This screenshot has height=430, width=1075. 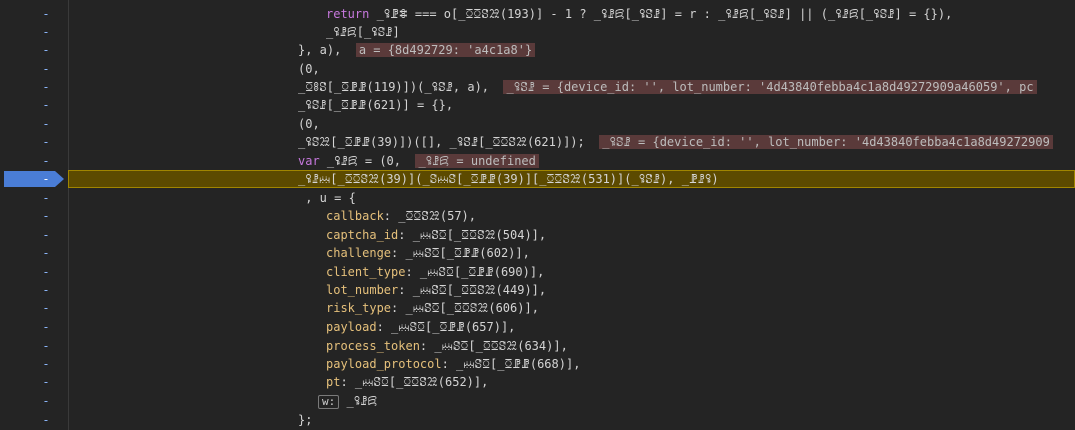 I want to click on code-content: };, so click(x=305, y=420).